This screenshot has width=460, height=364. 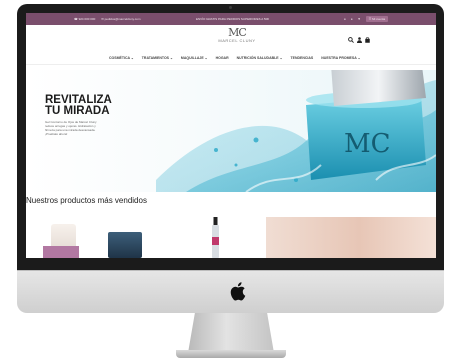 I want to click on brand-logo: MC MARCEL CLUNY, so click(x=237, y=35).